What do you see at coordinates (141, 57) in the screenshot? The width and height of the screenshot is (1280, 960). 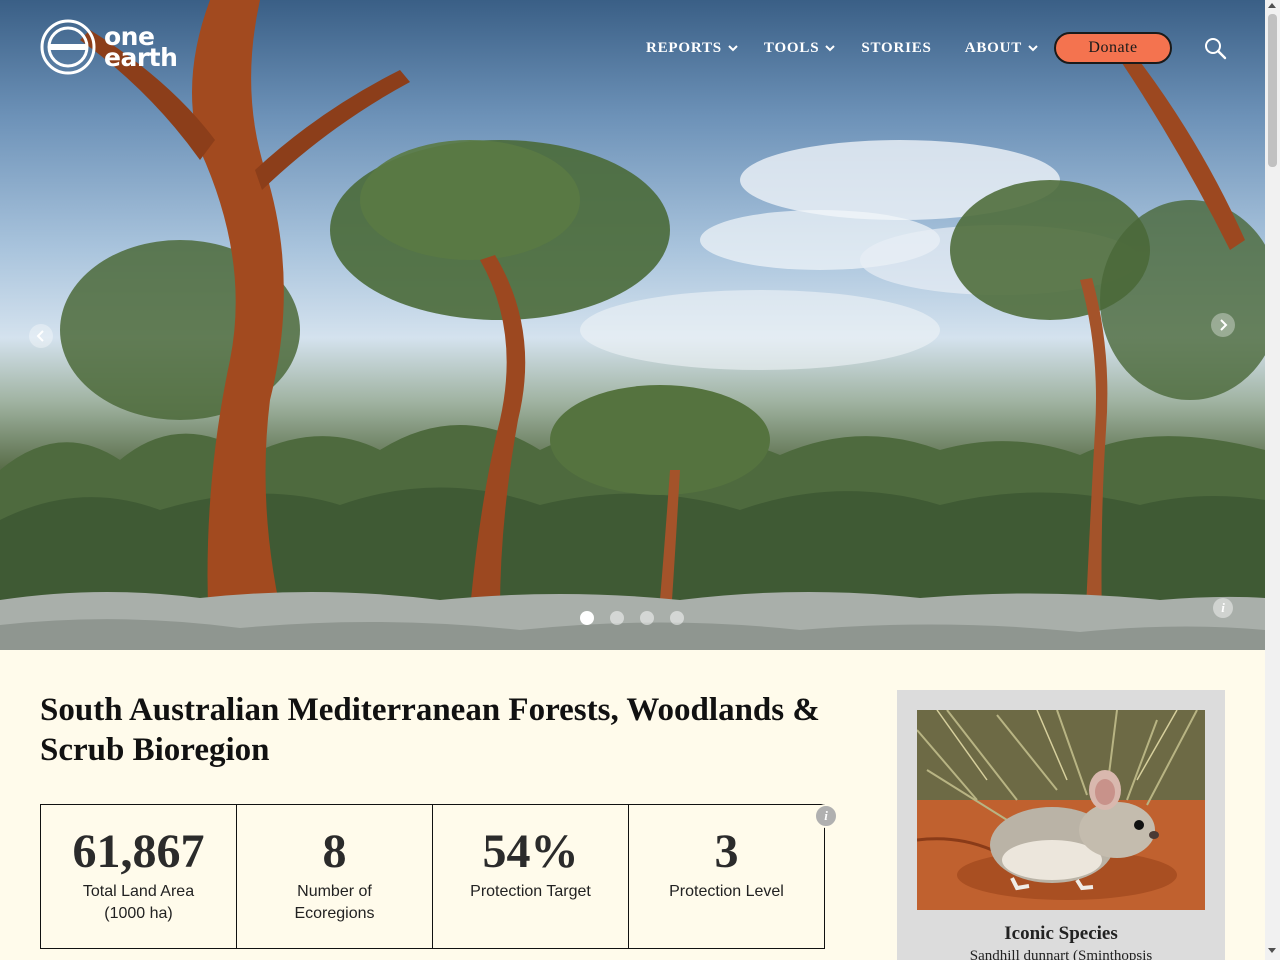 I see `logo-line-earth: earth` at bounding box center [141, 57].